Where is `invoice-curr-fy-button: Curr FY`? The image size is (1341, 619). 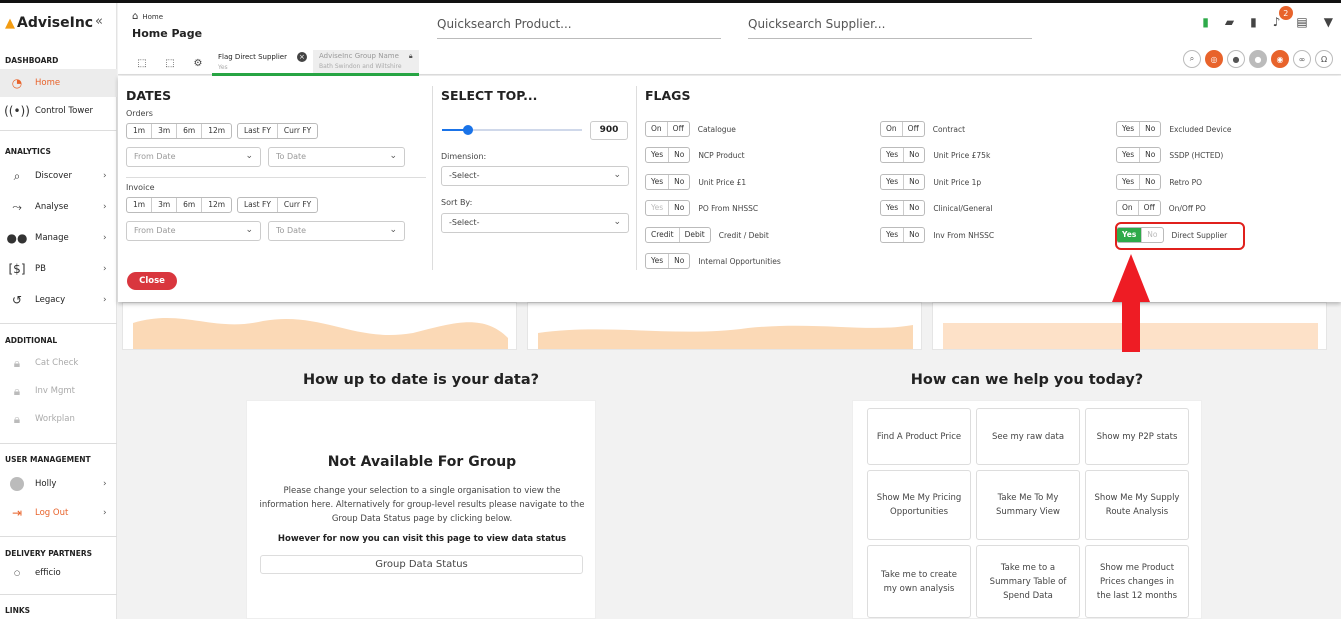 invoice-curr-fy-button: Curr FY is located at coordinates (297, 205).